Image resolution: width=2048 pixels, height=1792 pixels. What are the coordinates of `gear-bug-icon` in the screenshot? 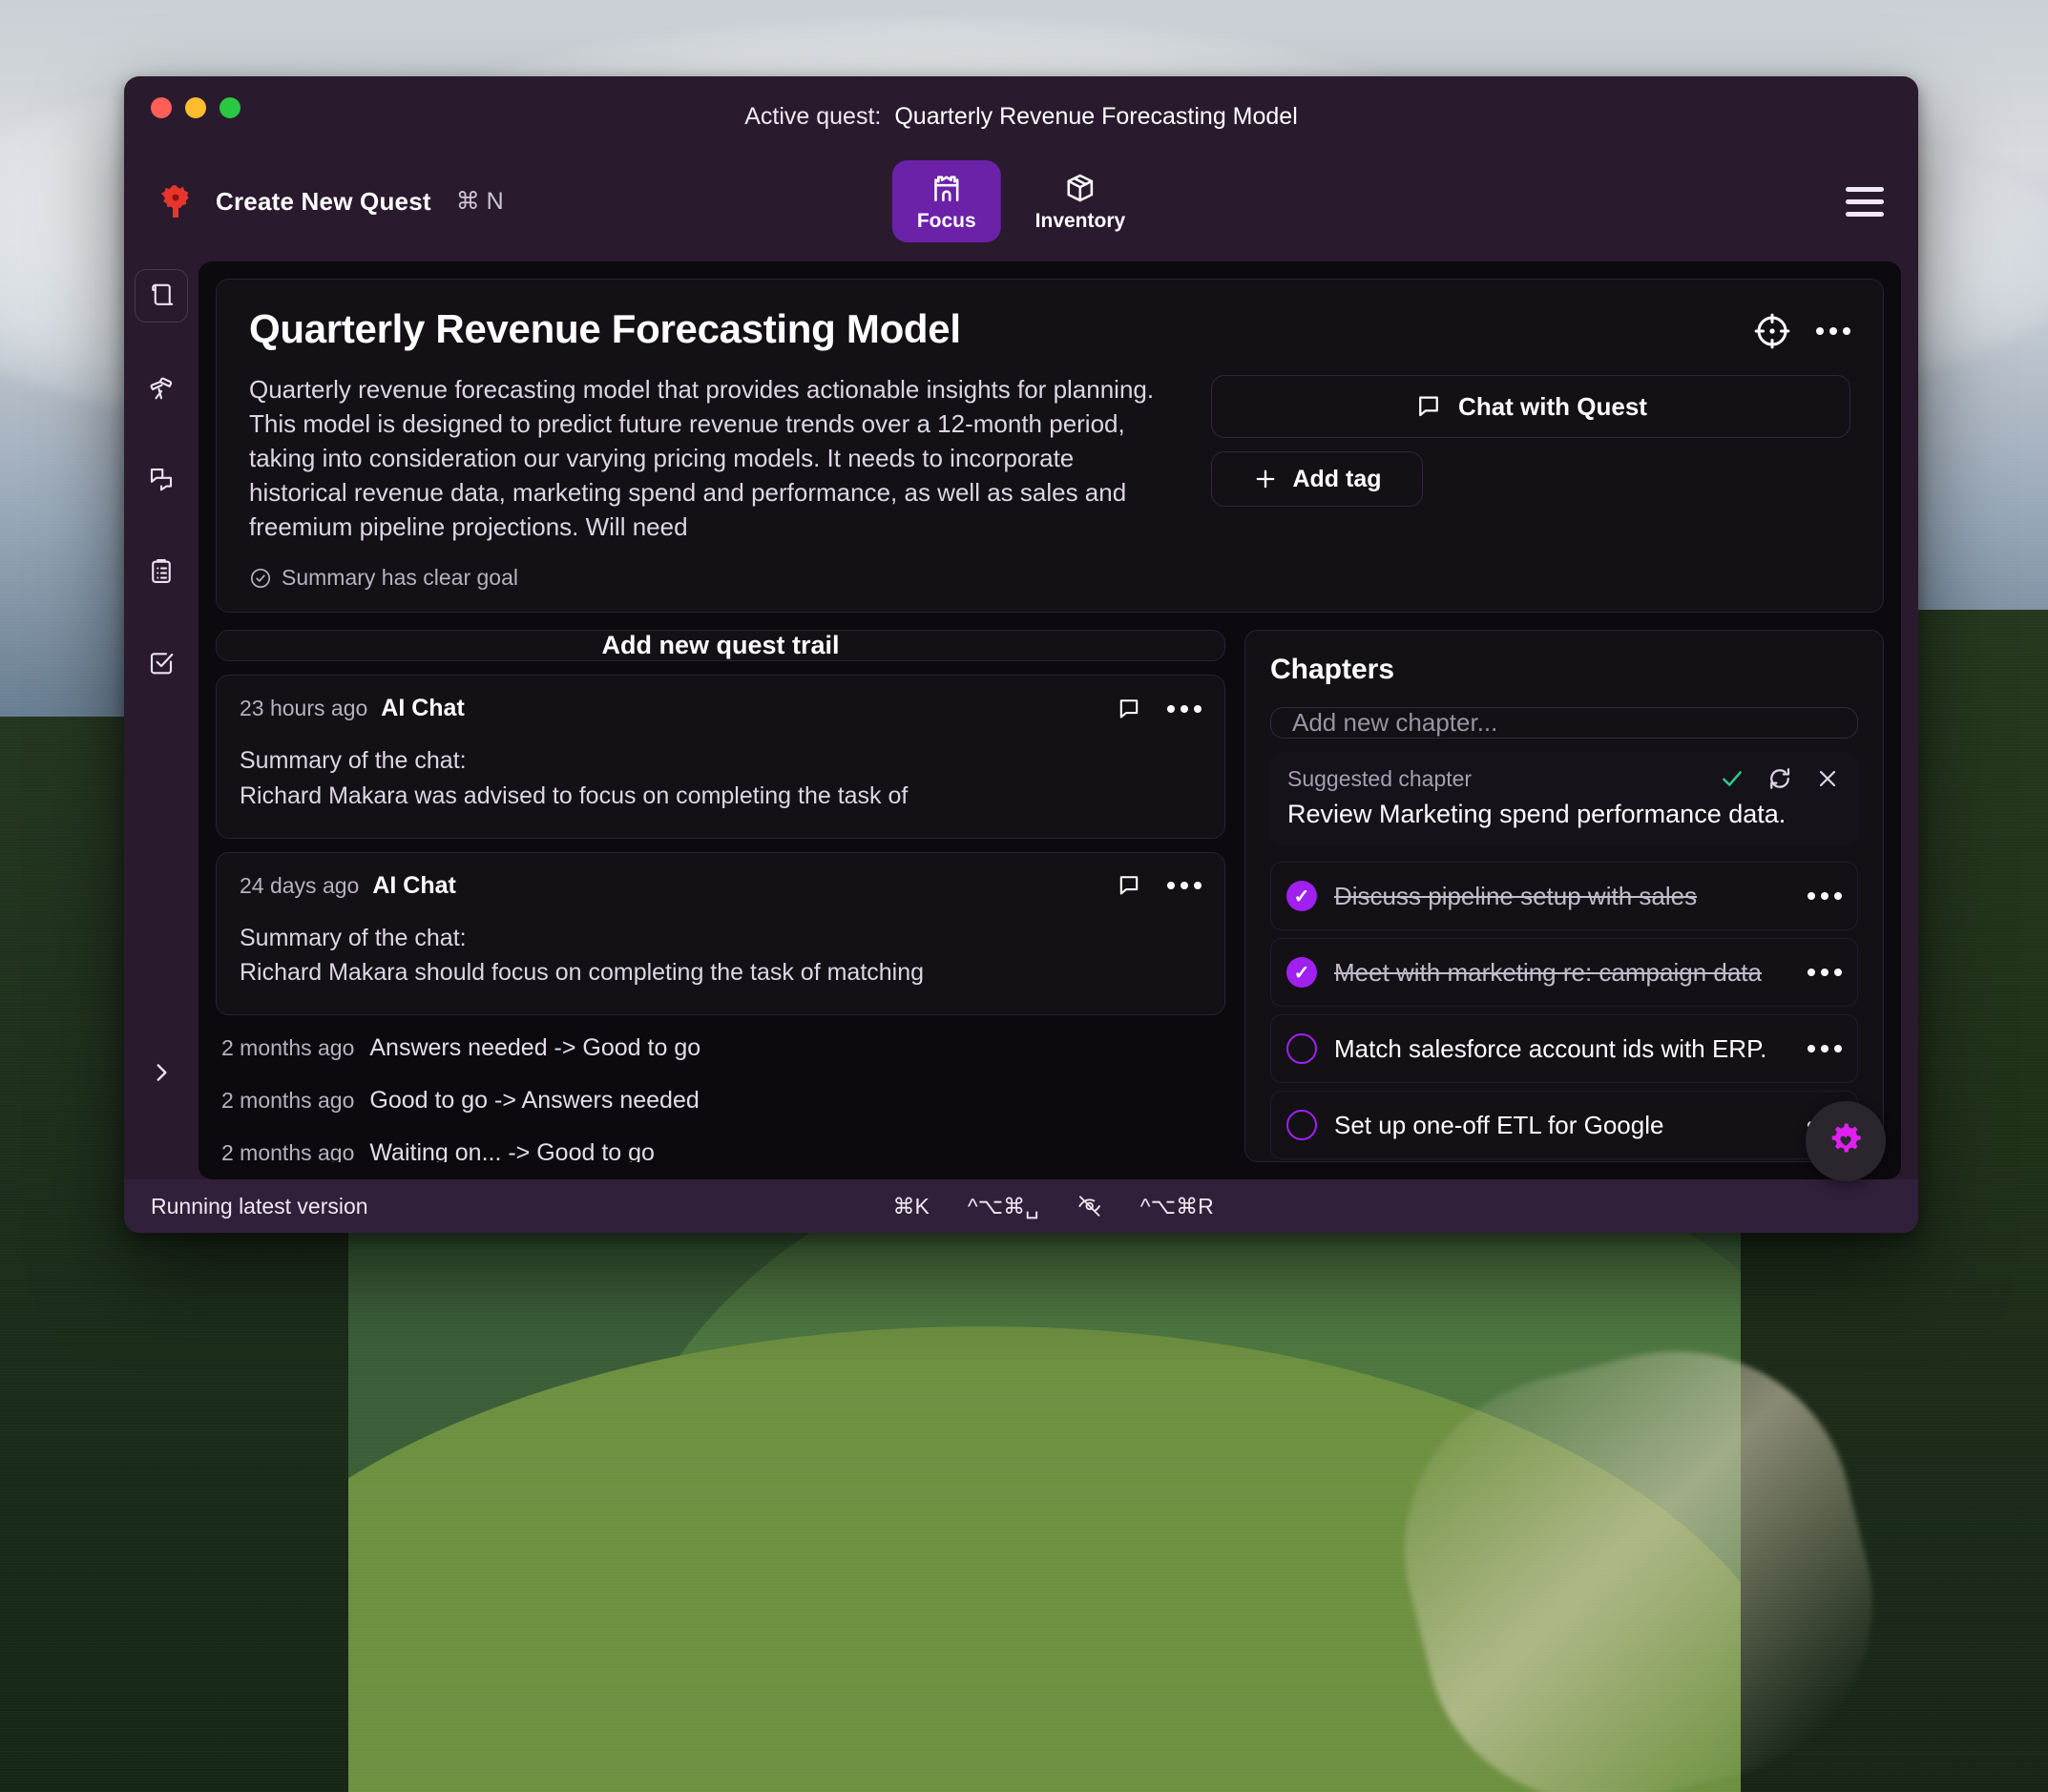 It's located at (176, 201).